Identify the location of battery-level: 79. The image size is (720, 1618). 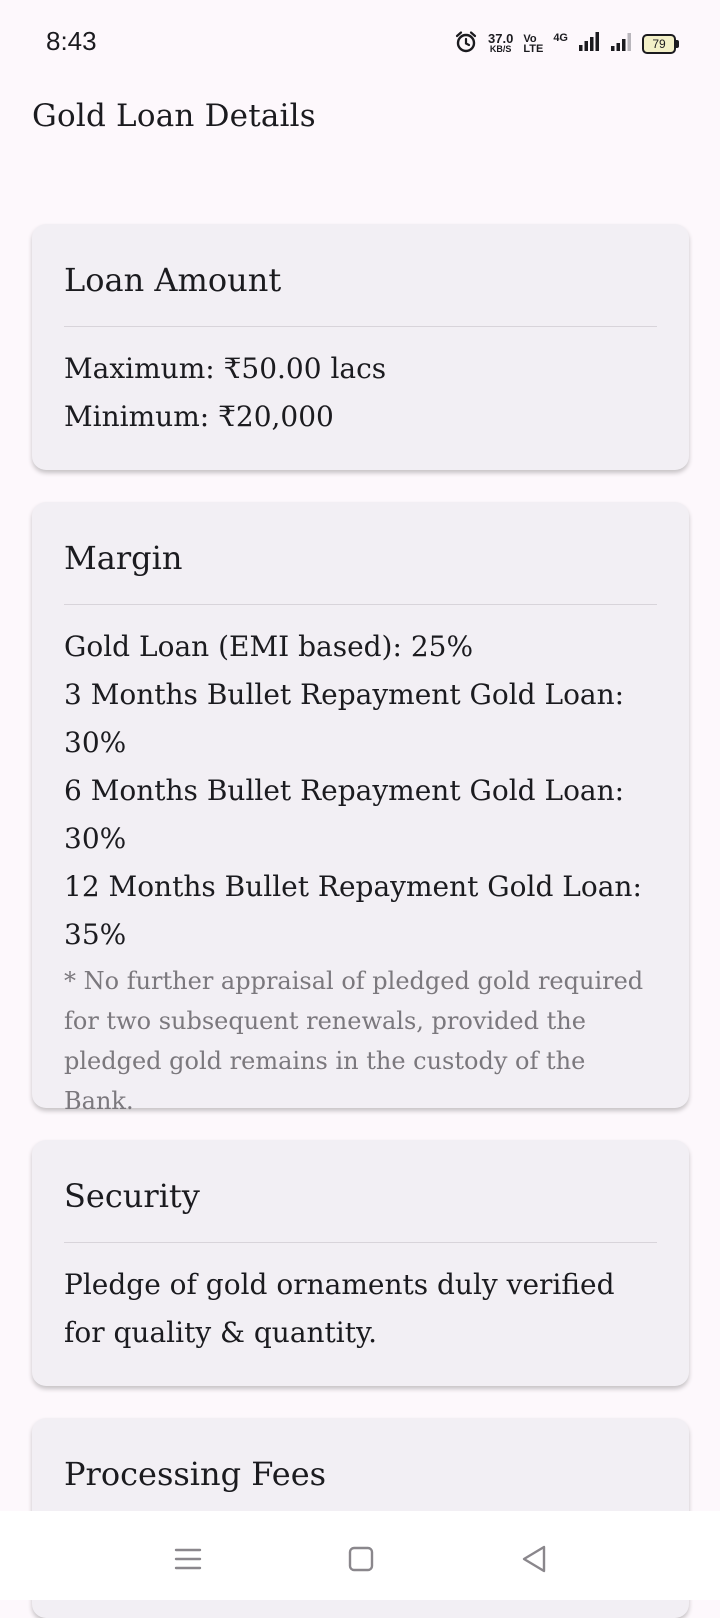
(659, 44).